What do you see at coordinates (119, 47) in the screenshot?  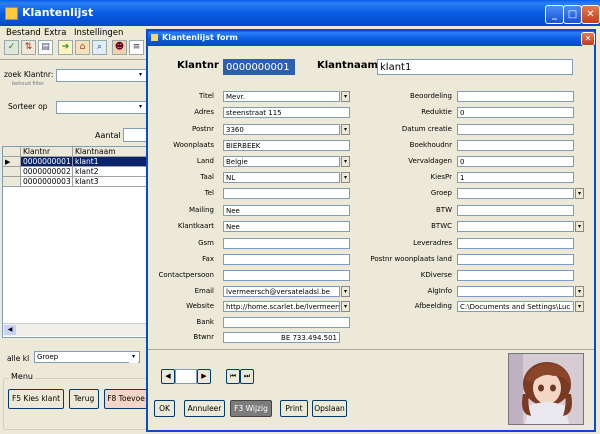 I see `user-icon: ☻` at bounding box center [119, 47].